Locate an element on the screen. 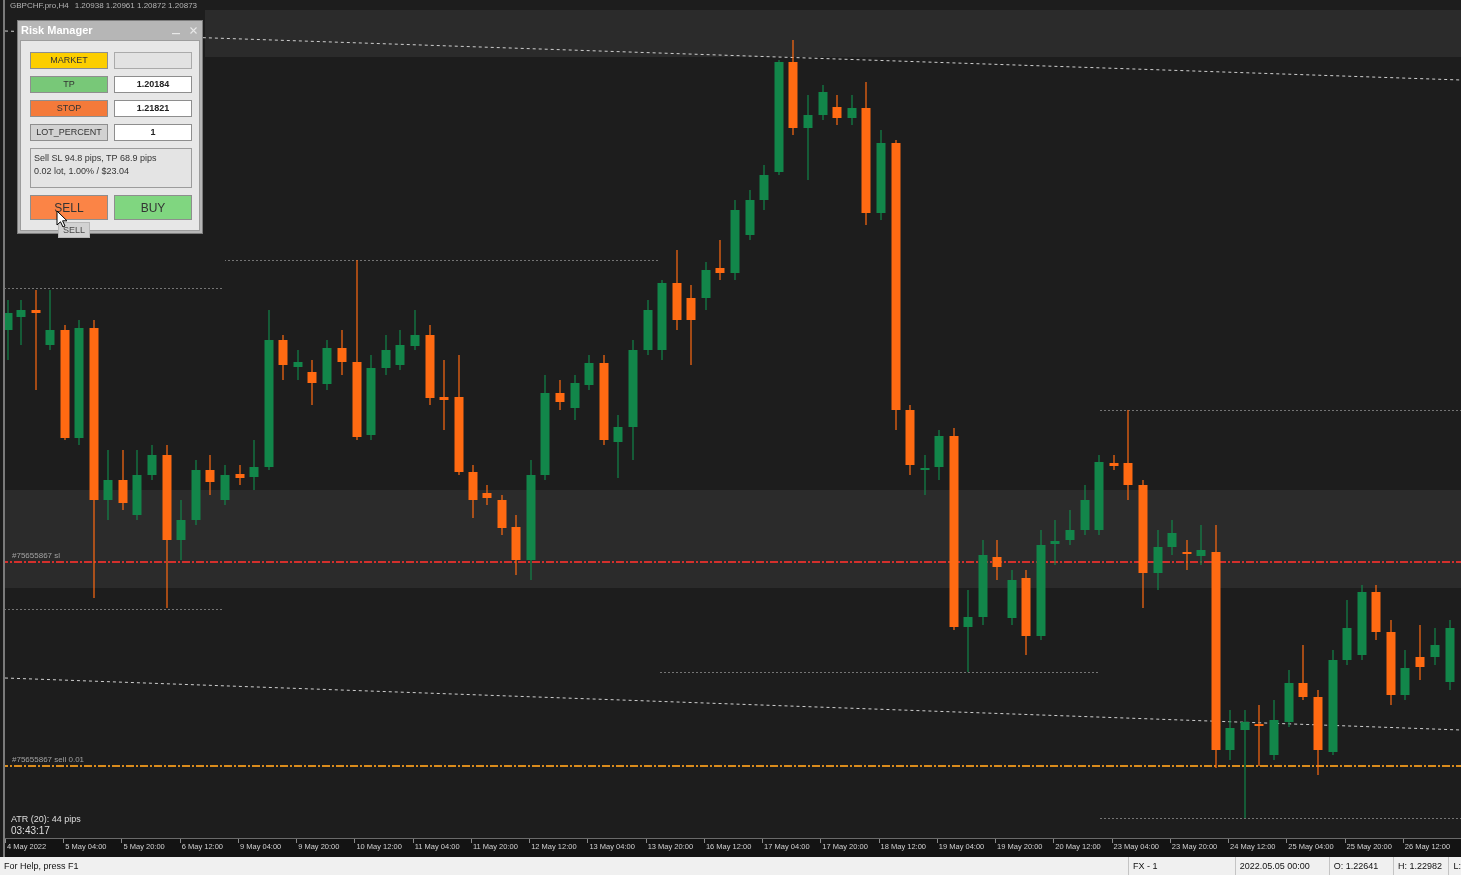 This screenshot has height=875, width=1461. chart-symbol: GBPCHF.pro,H4 is located at coordinates (39, 6).